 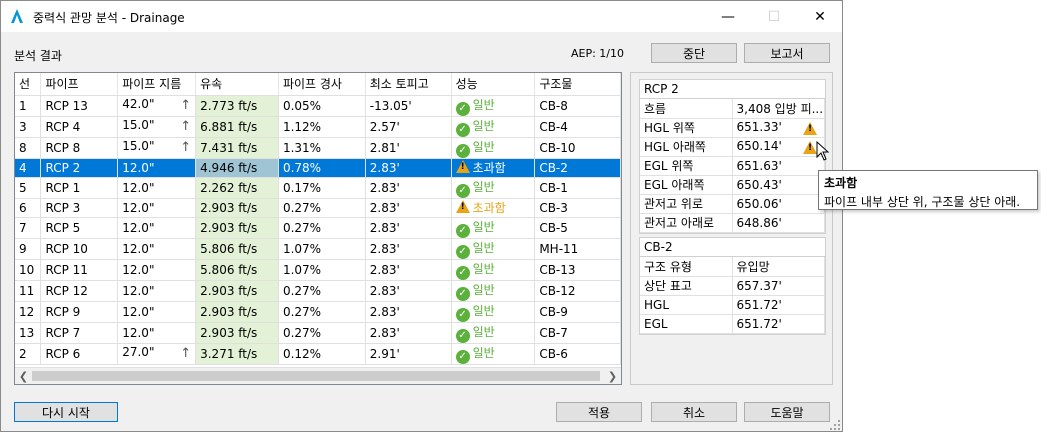 What do you see at coordinates (157, 127) in the screenshot?
I see `cell-diameter: 15.0" ↑` at bounding box center [157, 127].